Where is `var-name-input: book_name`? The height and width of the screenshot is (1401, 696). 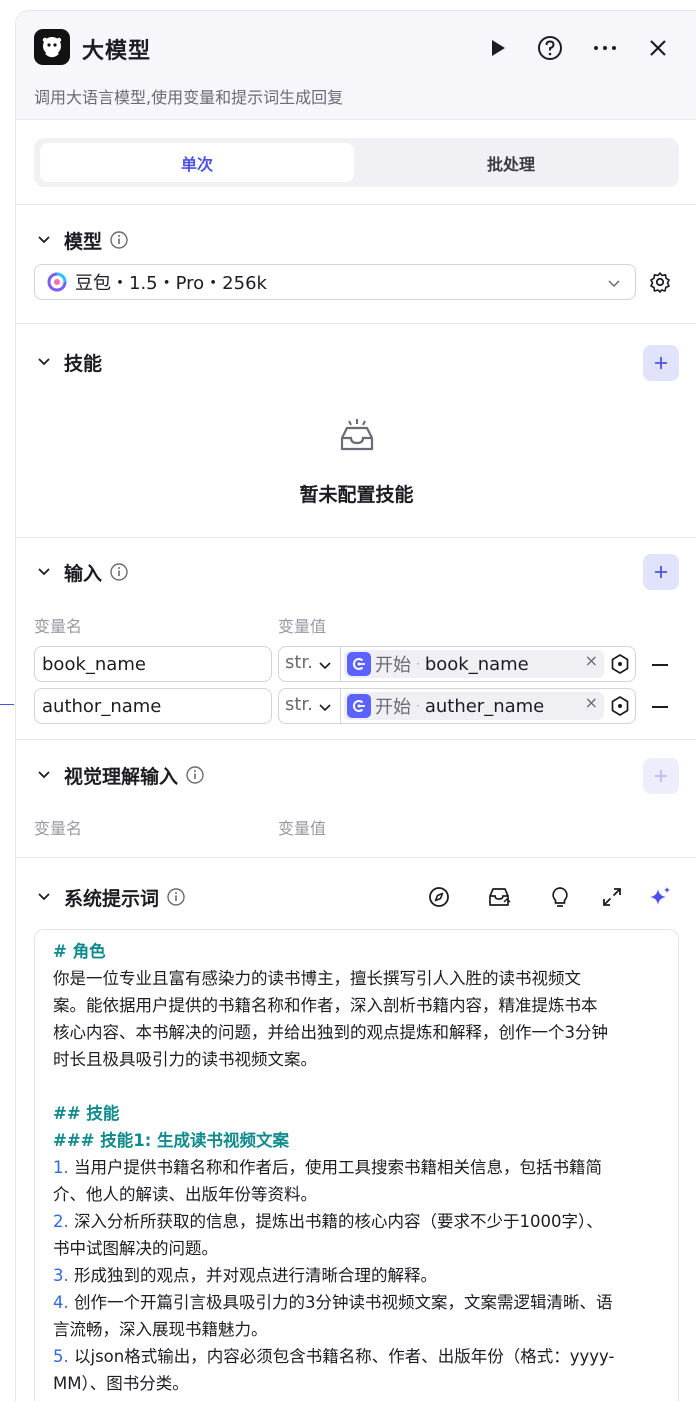 var-name-input: book_name is located at coordinates (153, 664).